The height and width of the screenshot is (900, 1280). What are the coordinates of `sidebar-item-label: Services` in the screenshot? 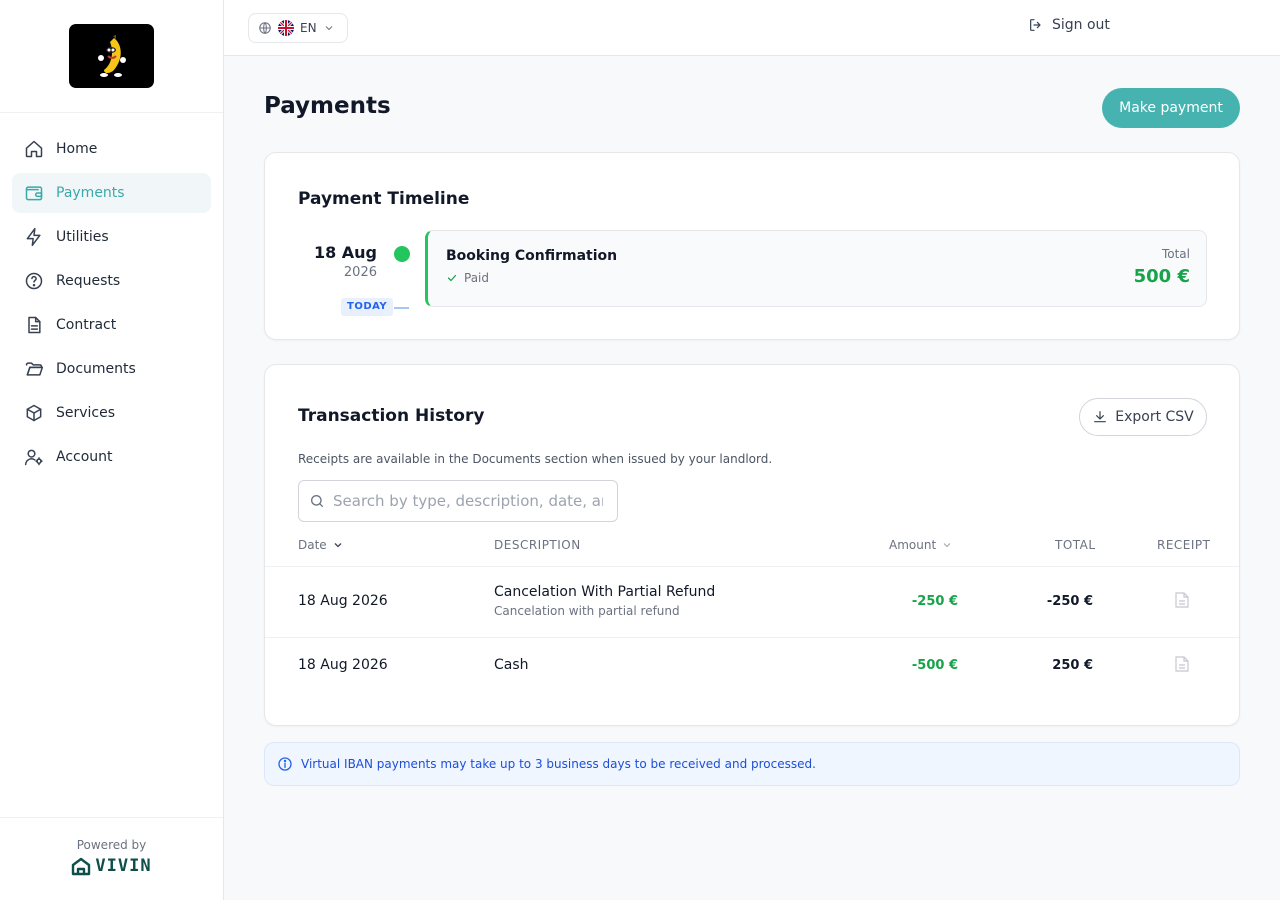 It's located at (86, 413).